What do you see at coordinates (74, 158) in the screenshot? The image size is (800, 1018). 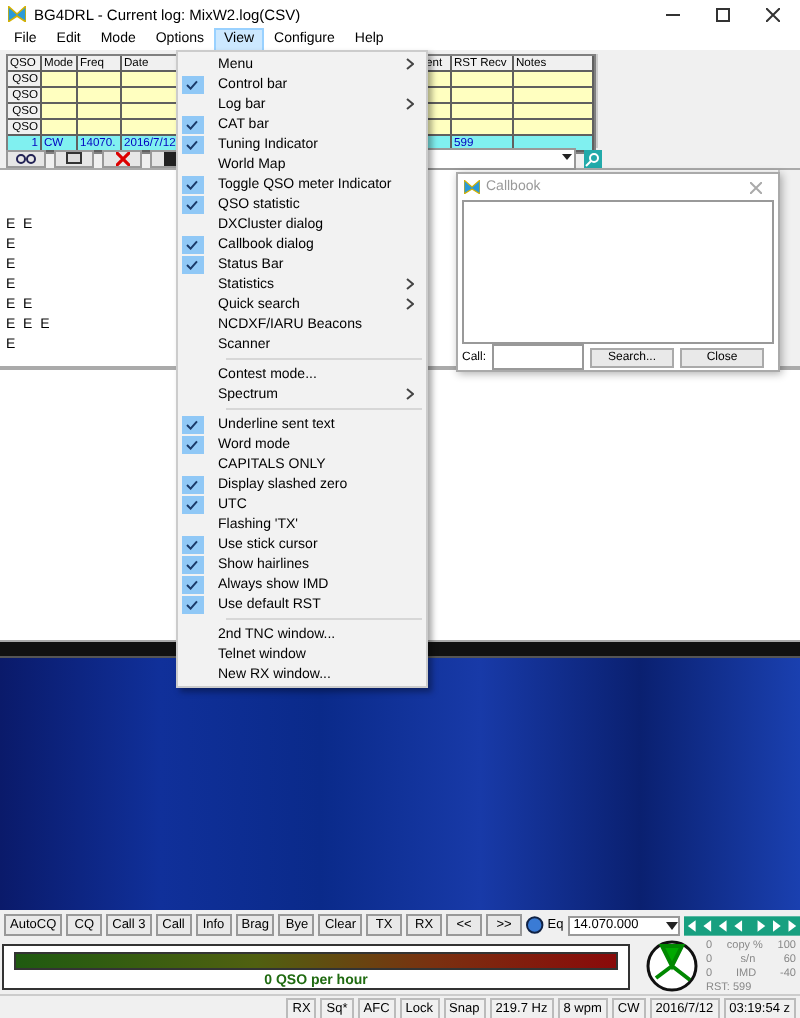 I see `card-icon` at bounding box center [74, 158].